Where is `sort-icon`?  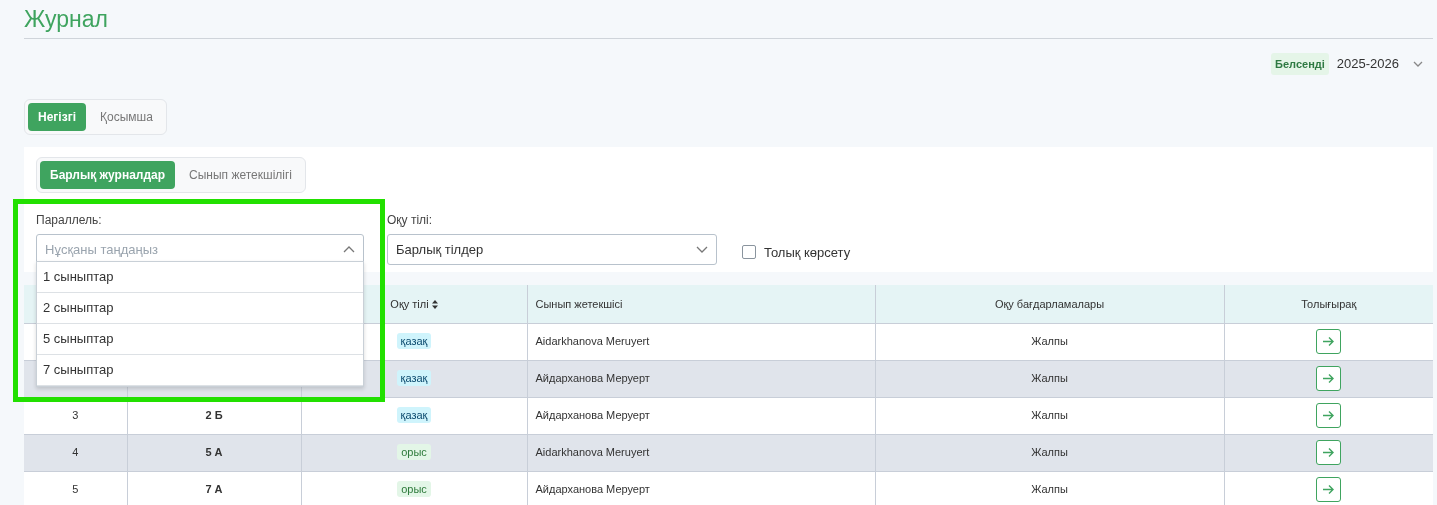
sort-icon is located at coordinates (434, 305).